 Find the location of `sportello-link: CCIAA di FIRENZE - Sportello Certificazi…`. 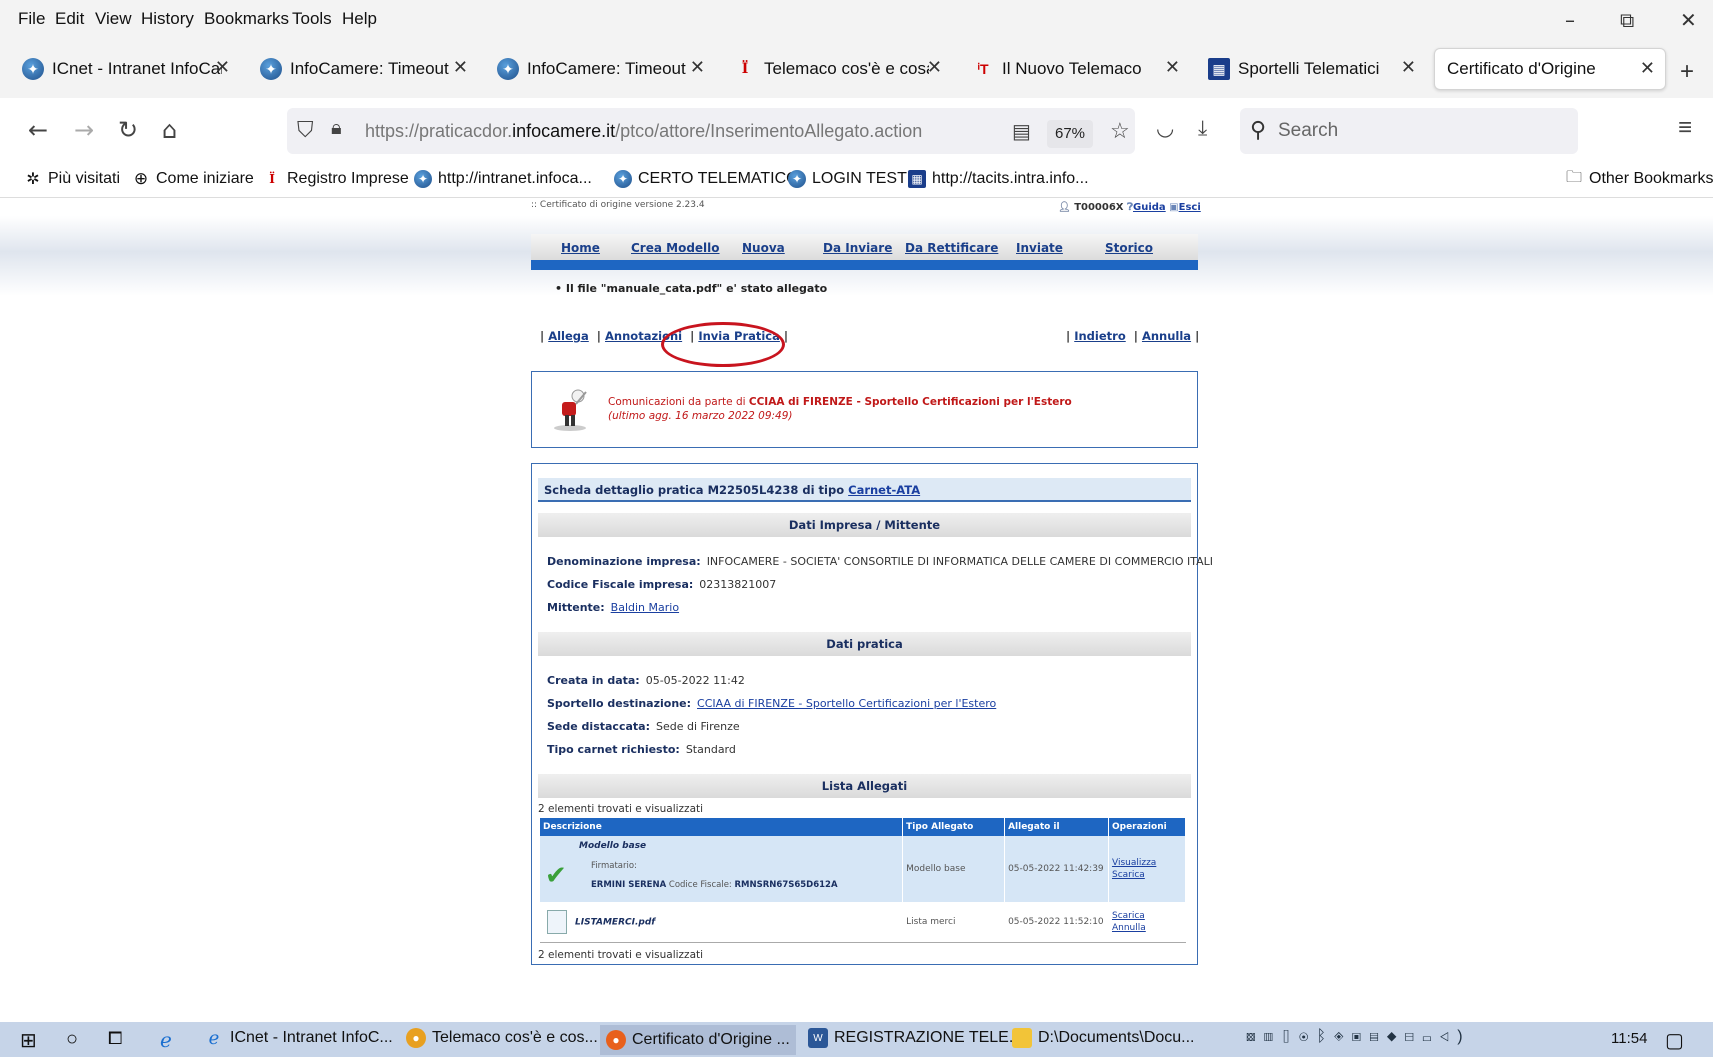

sportello-link: CCIAA di FIRENZE - Sportello Certificazi… is located at coordinates (846, 703).